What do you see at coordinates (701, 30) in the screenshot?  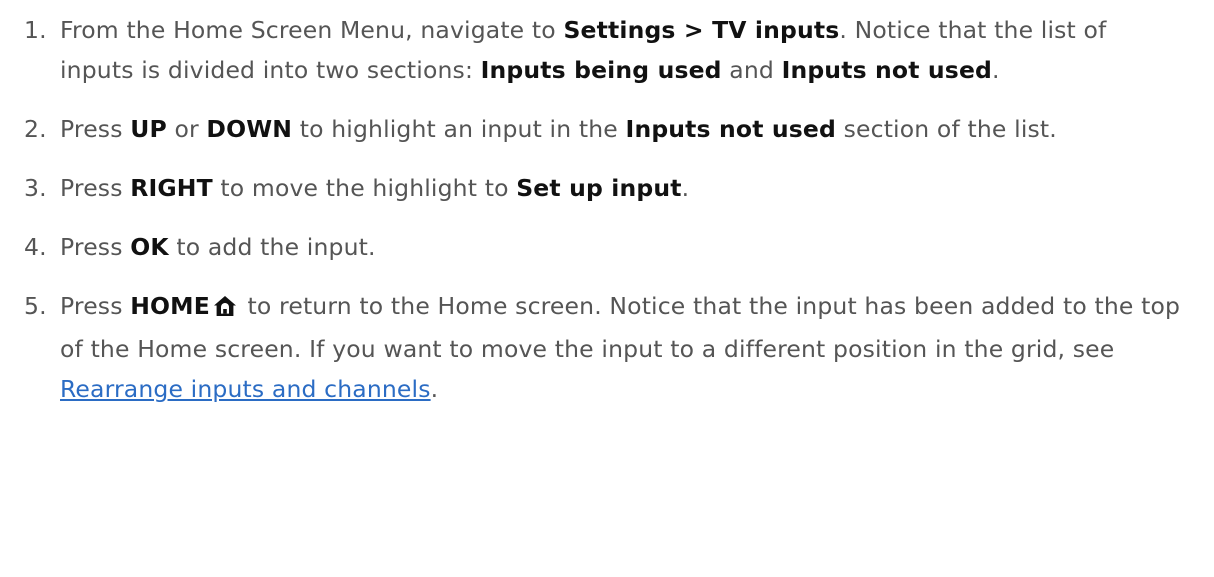 I see `emphasis-term: Settings > TV inputs` at bounding box center [701, 30].